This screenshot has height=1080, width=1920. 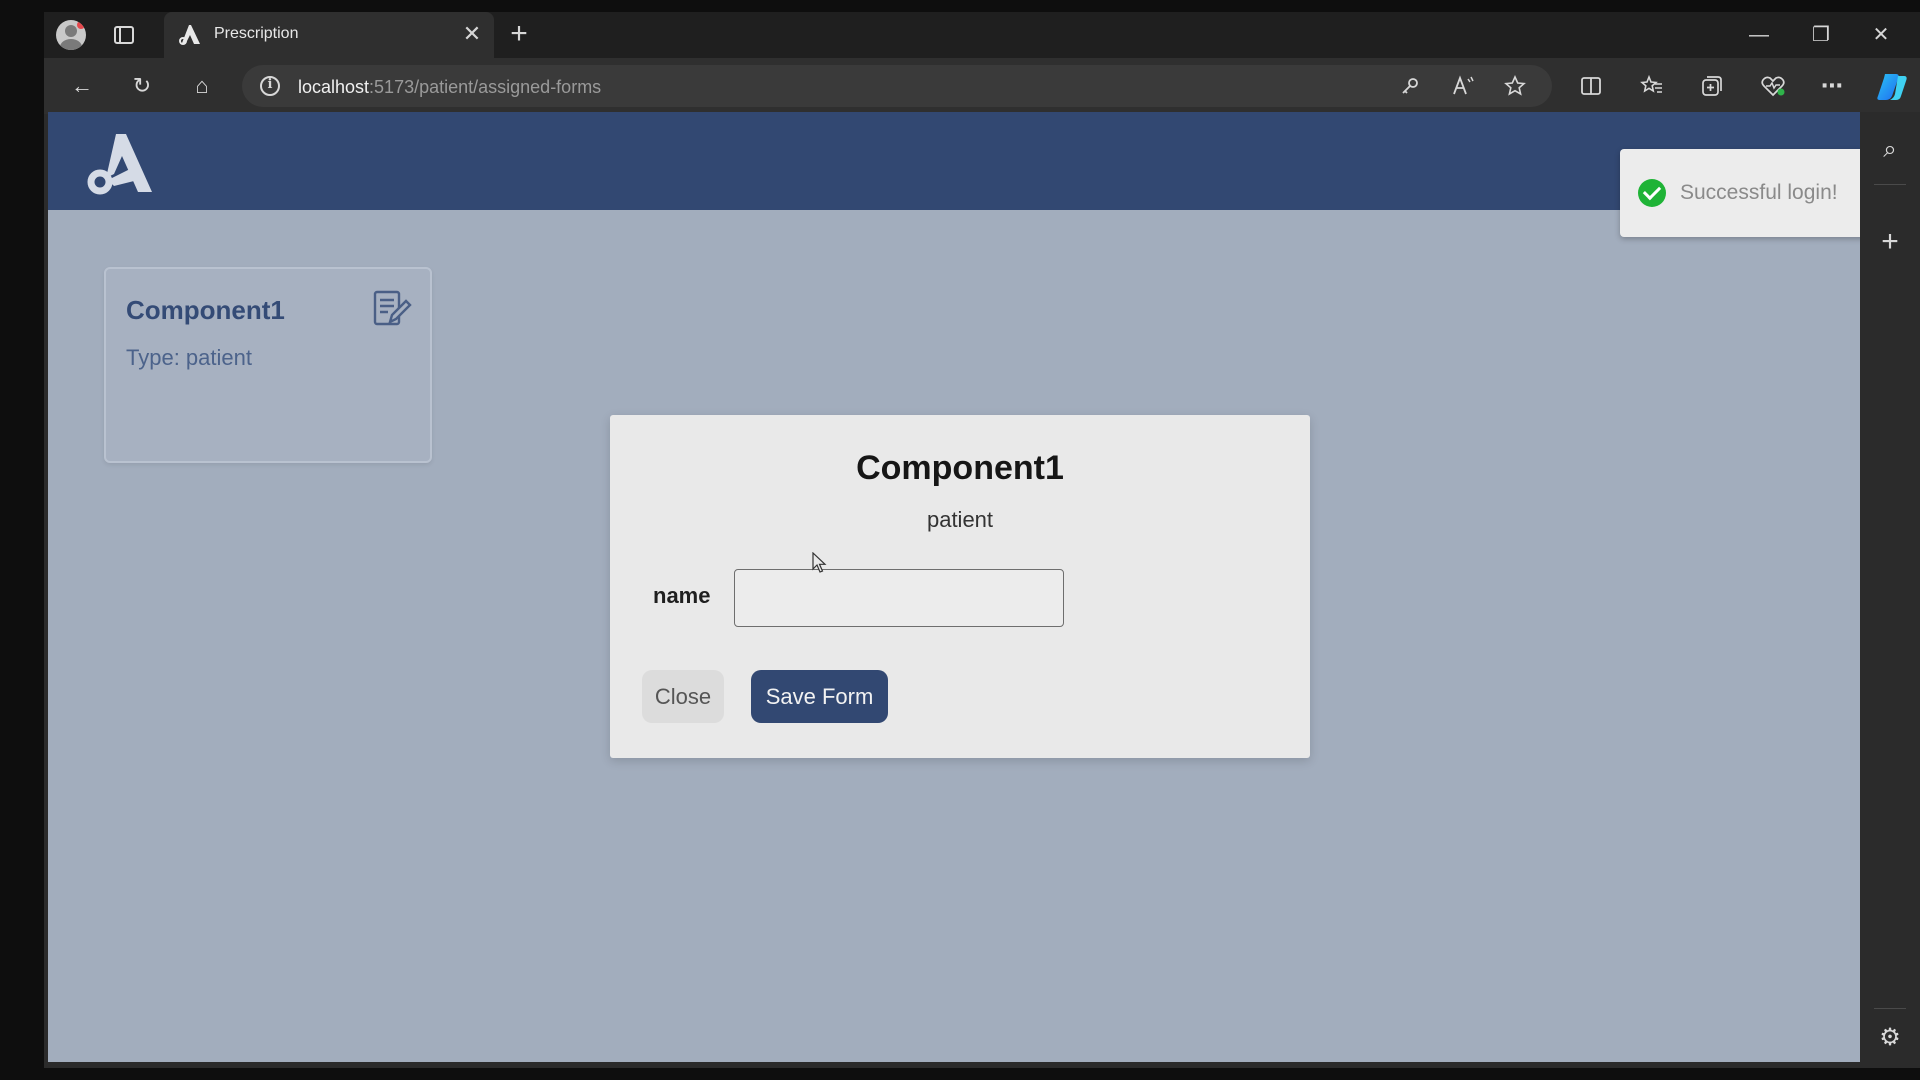 What do you see at coordinates (899, 598) in the screenshot?
I see `name-input` at bounding box center [899, 598].